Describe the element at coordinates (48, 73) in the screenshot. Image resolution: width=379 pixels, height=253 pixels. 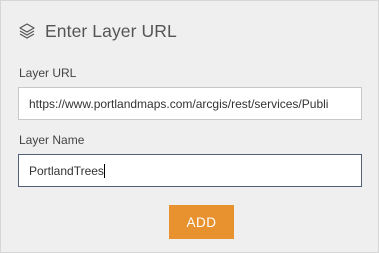
I see `layer-url-label: Layer URL` at that location.